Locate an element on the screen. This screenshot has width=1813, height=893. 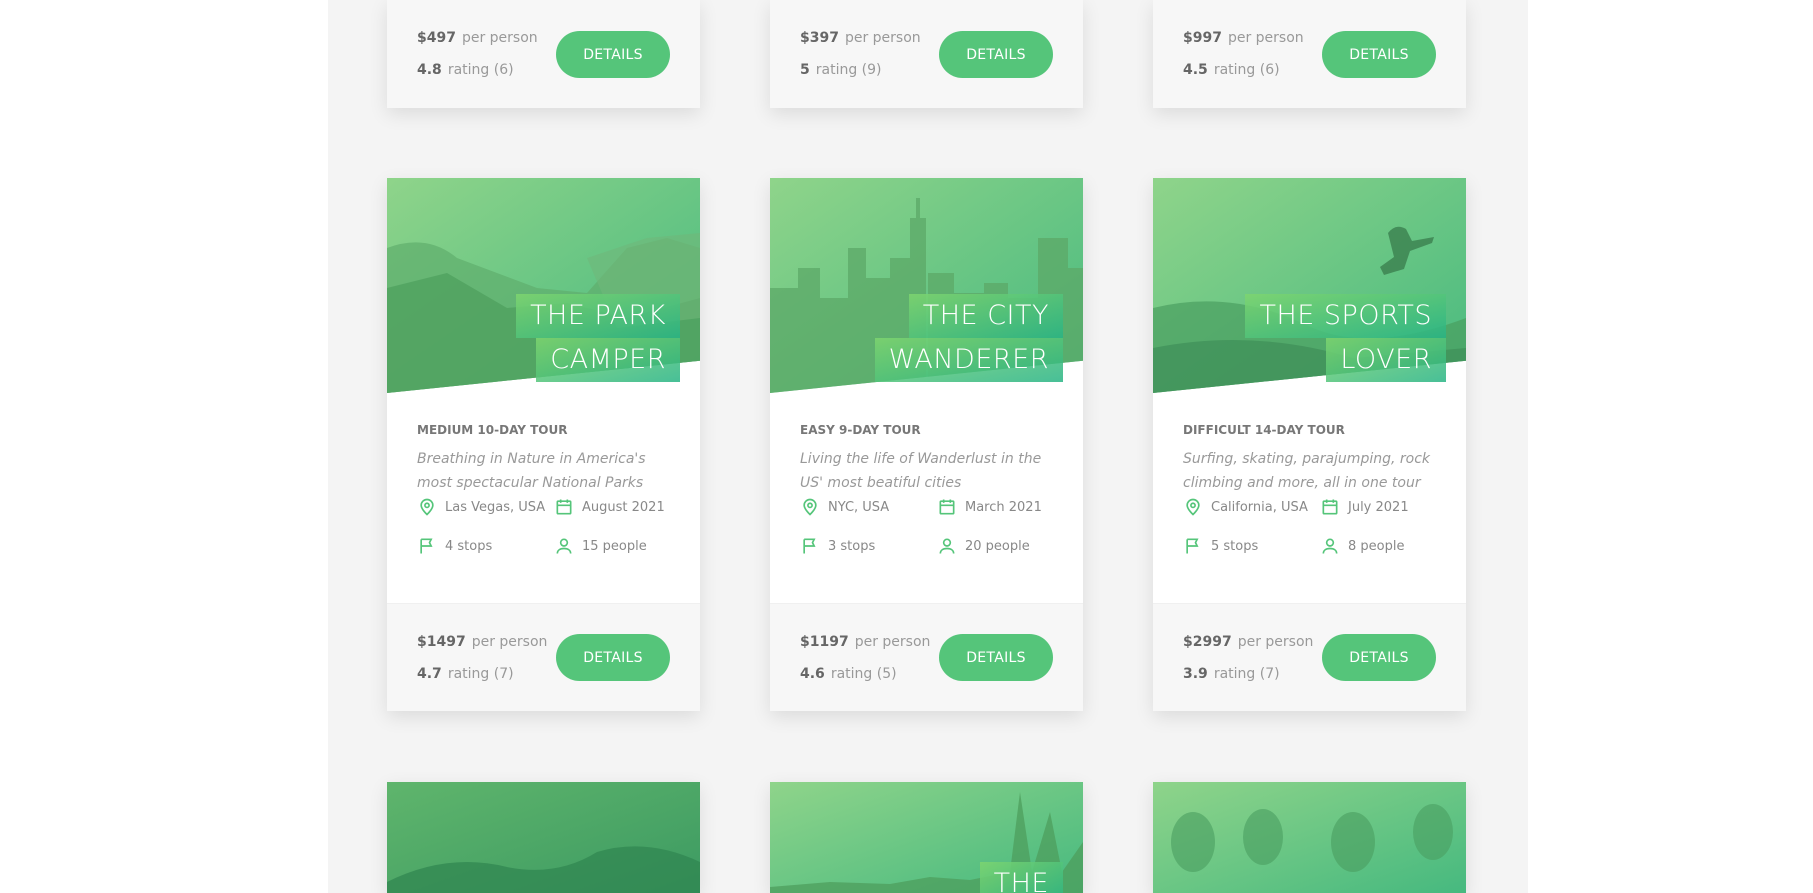
tour-date: July 2021 is located at coordinates (1364, 507).